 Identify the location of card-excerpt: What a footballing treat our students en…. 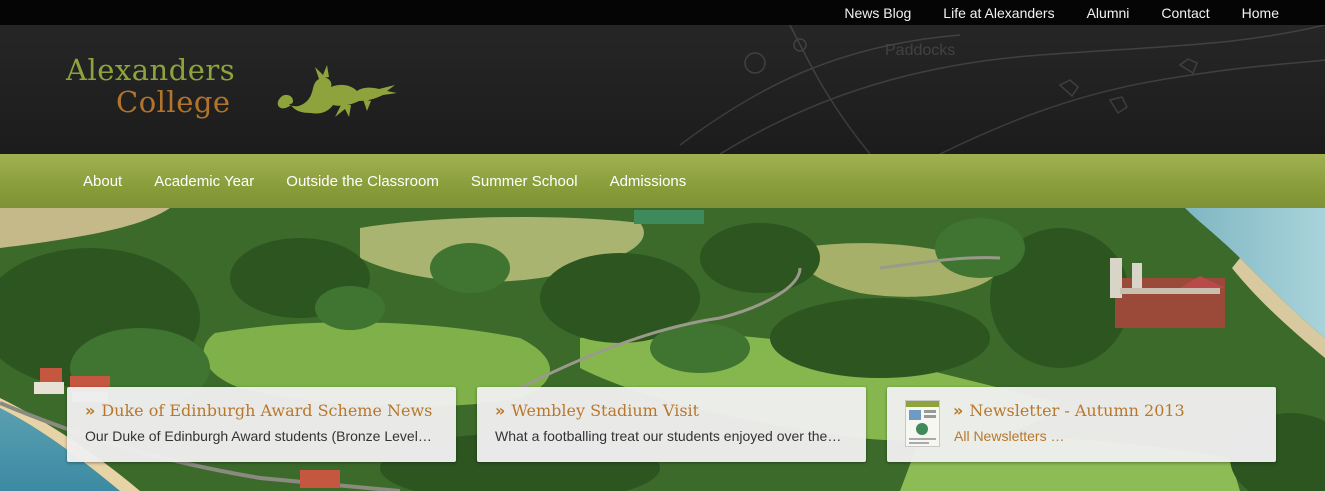
(670, 436).